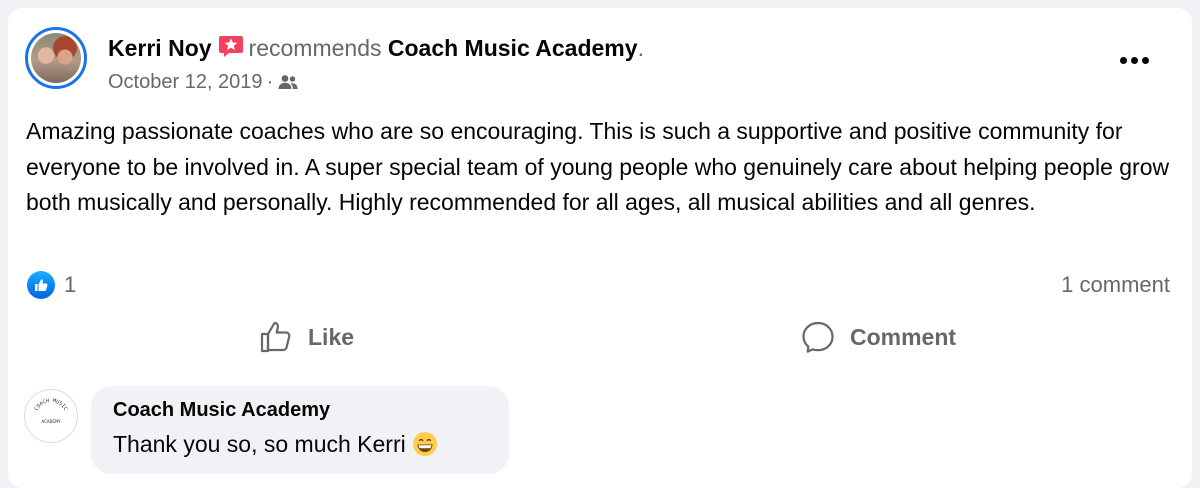 The height and width of the screenshot is (488, 1200). I want to click on friends-icon, so click(288, 82).